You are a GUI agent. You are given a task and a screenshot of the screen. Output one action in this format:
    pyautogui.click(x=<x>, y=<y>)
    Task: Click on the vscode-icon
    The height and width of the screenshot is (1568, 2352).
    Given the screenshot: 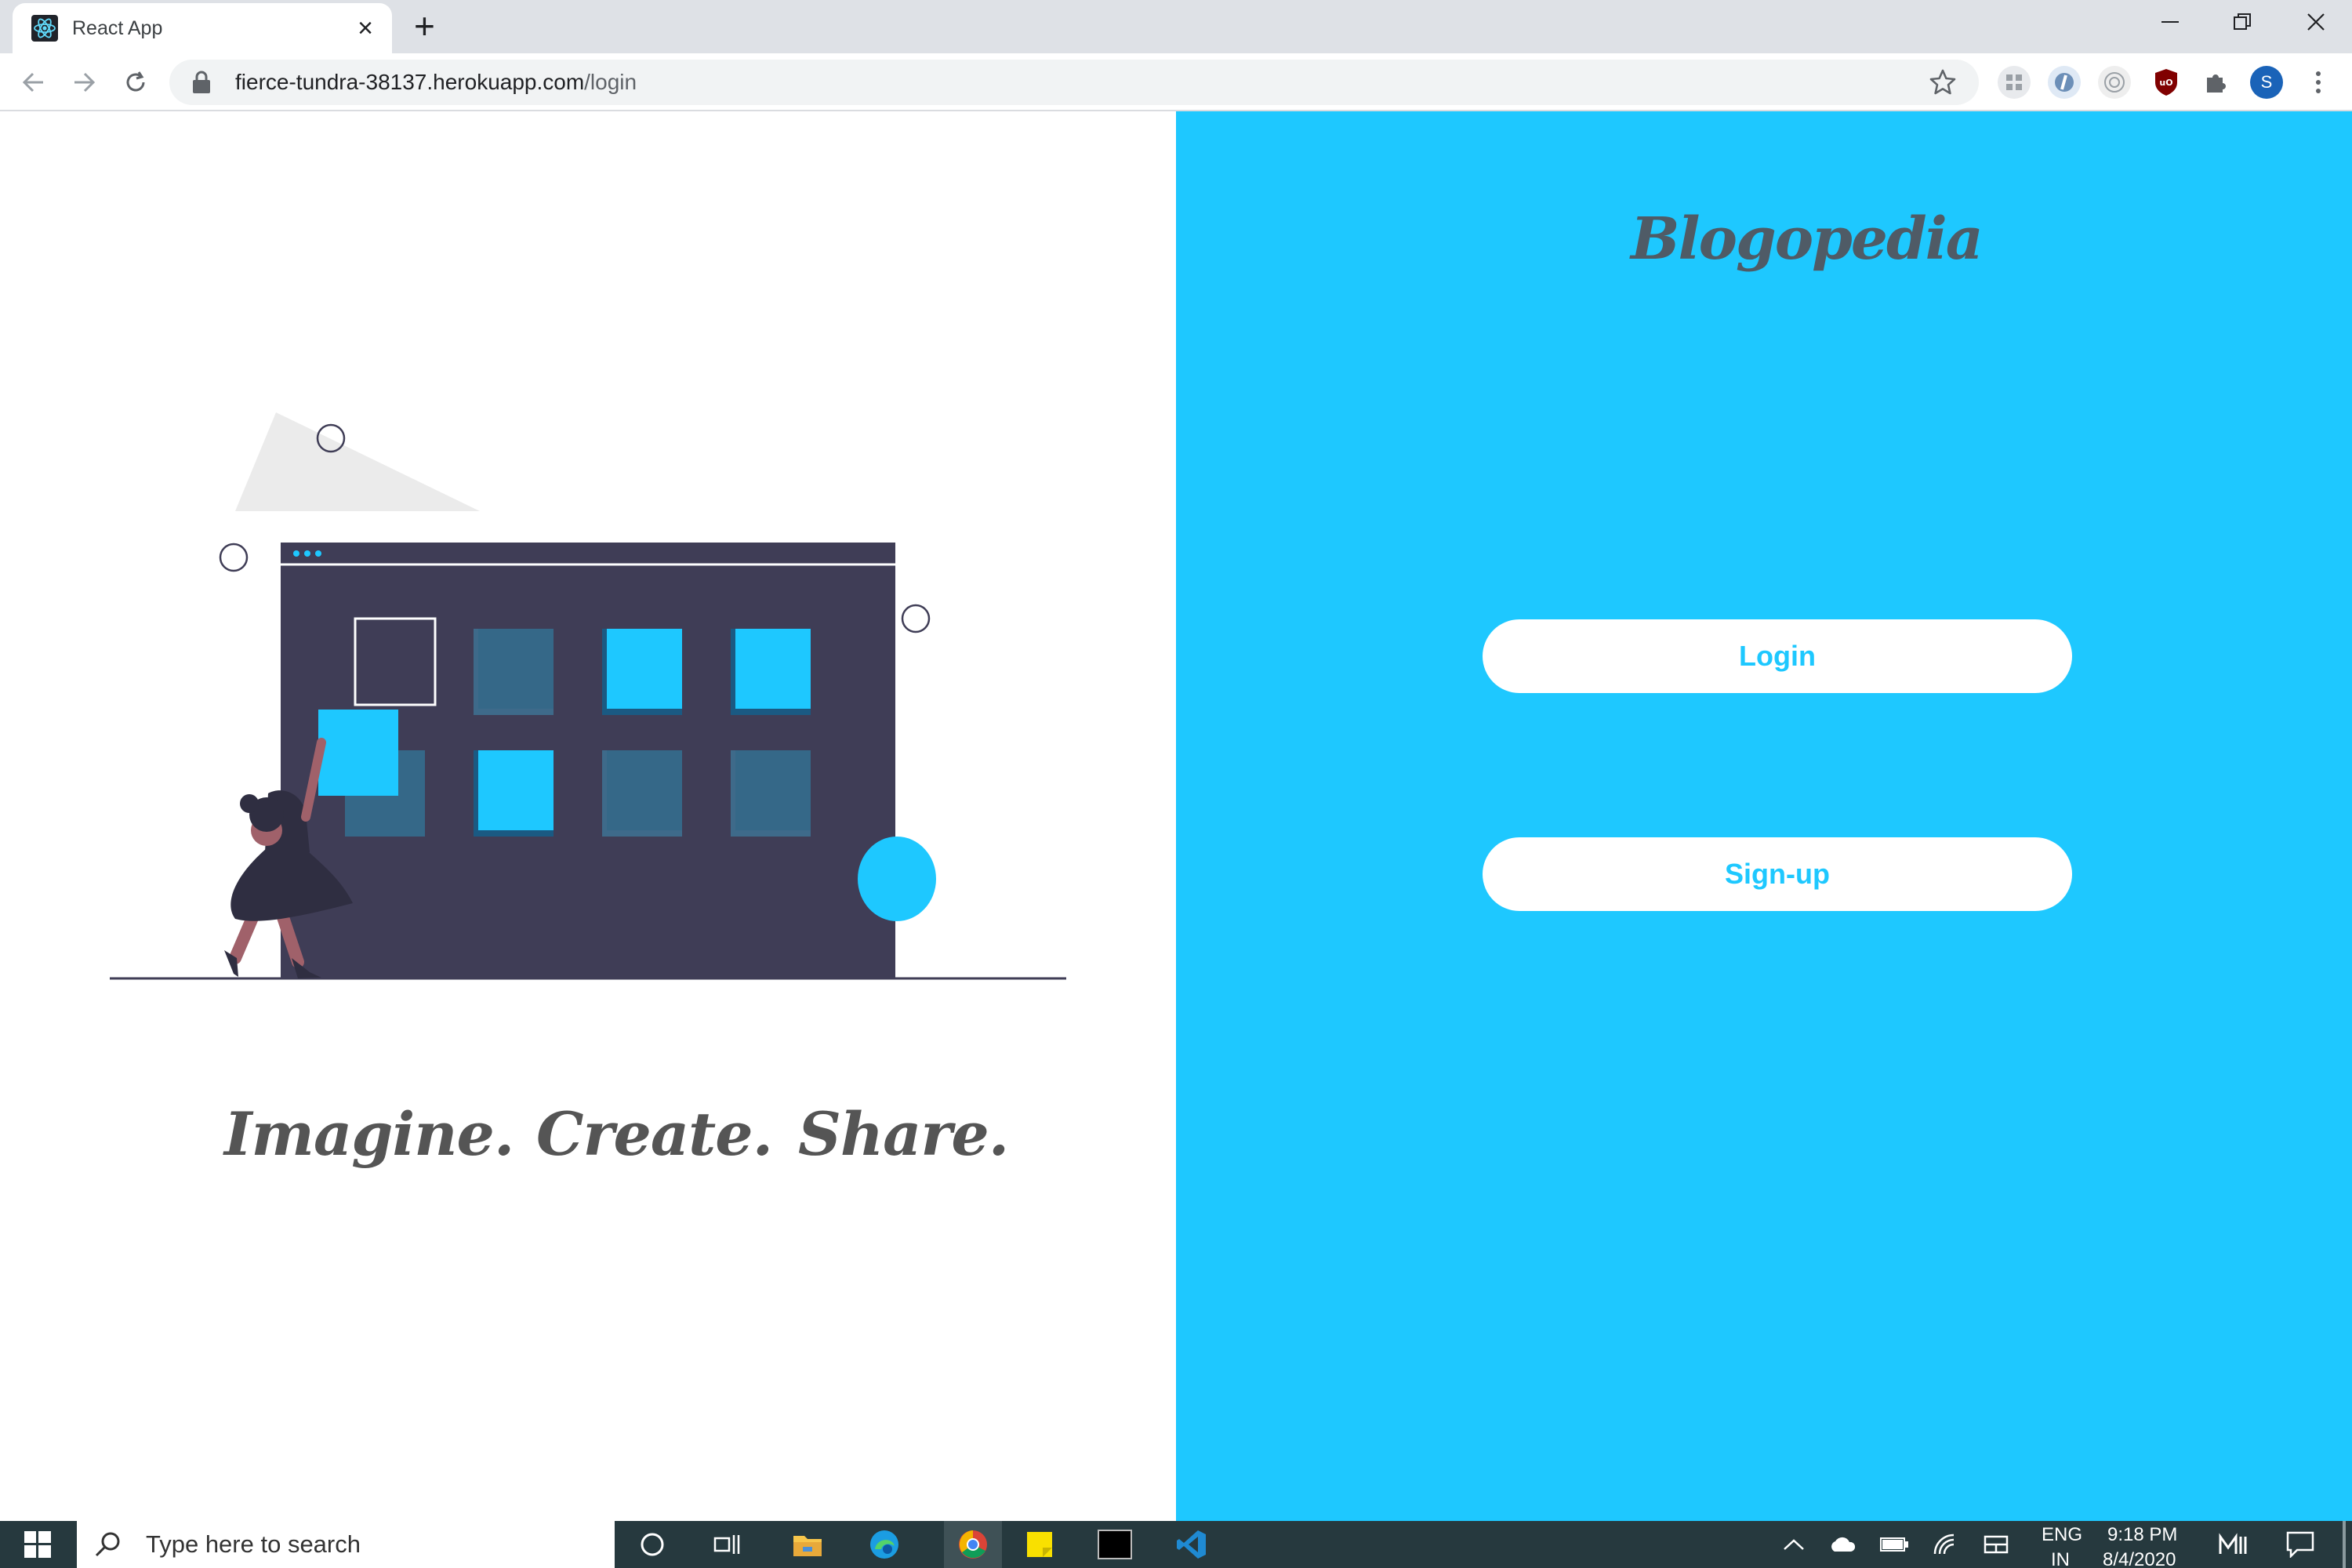 What is the action you would take?
    pyautogui.click(x=1191, y=1544)
    